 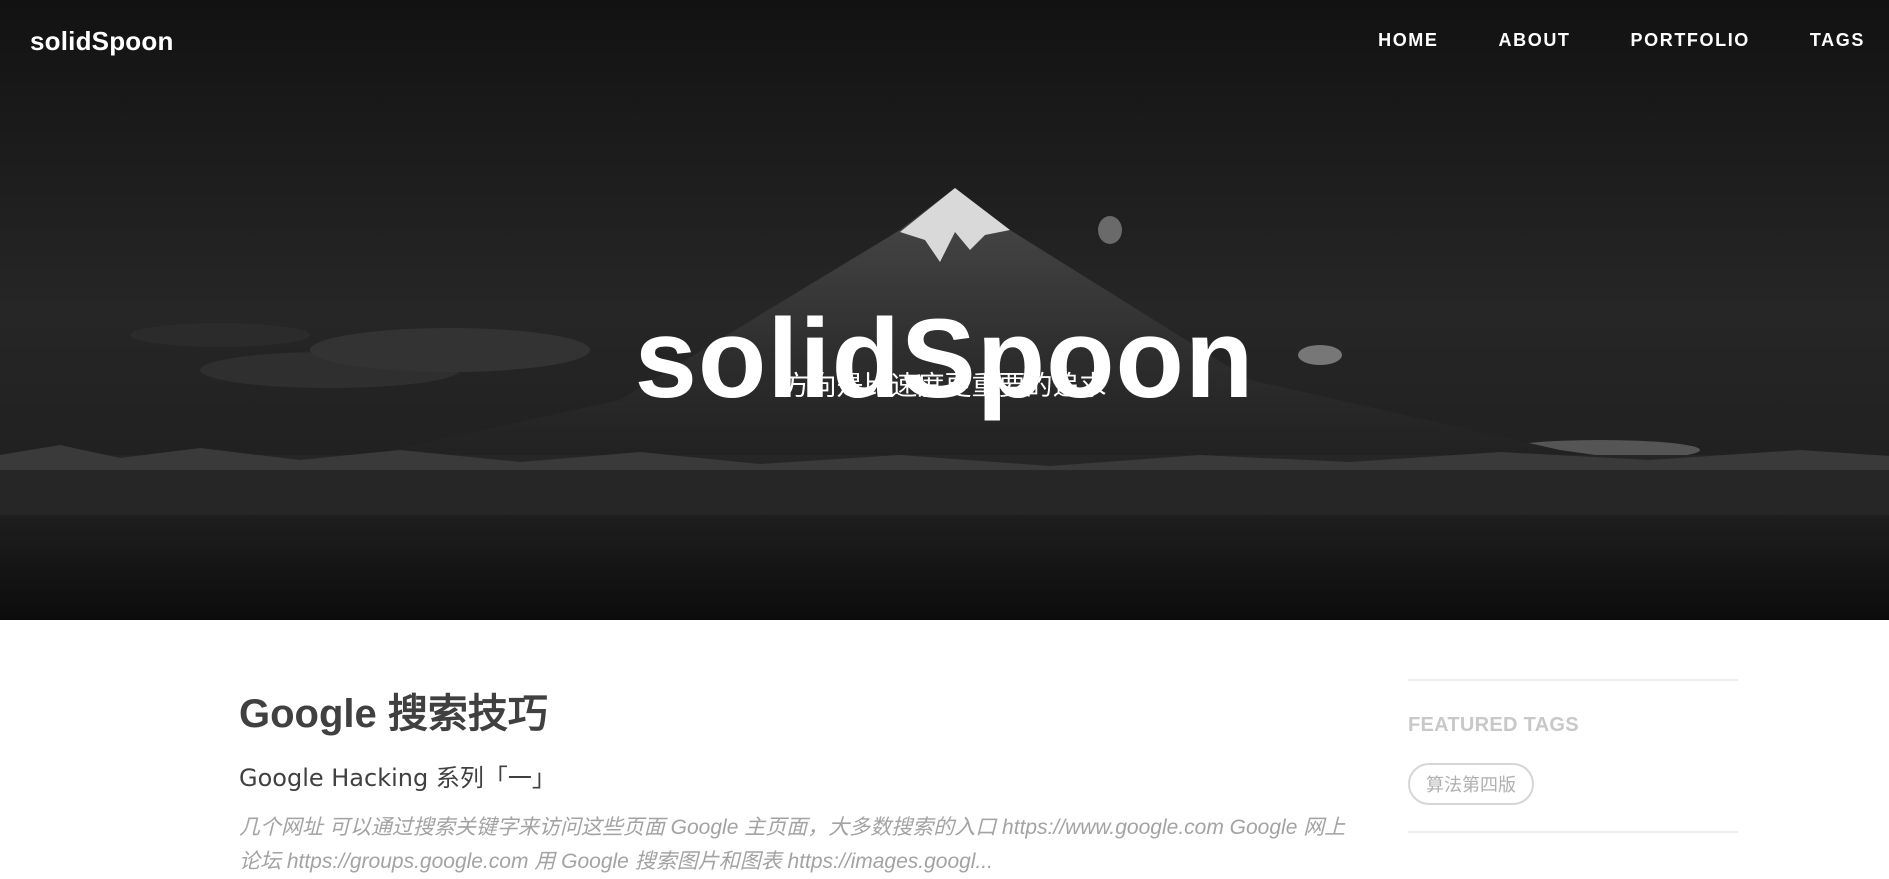 What do you see at coordinates (1573, 756) in the screenshot?
I see `sidebar-featured-tags: FEATURED TAGS 算法第四版` at bounding box center [1573, 756].